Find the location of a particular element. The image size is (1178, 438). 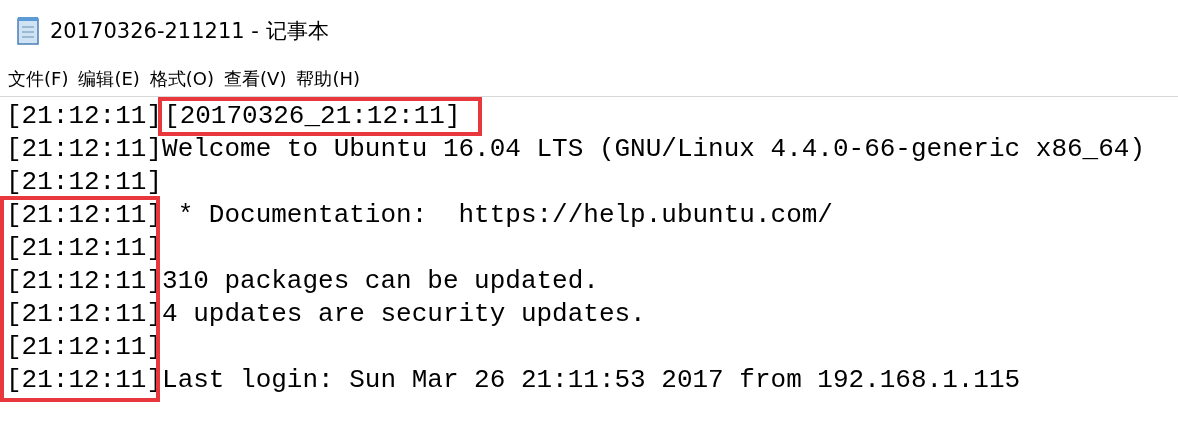

menu-item: 帮助(H) is located at coordinates (328, 79).